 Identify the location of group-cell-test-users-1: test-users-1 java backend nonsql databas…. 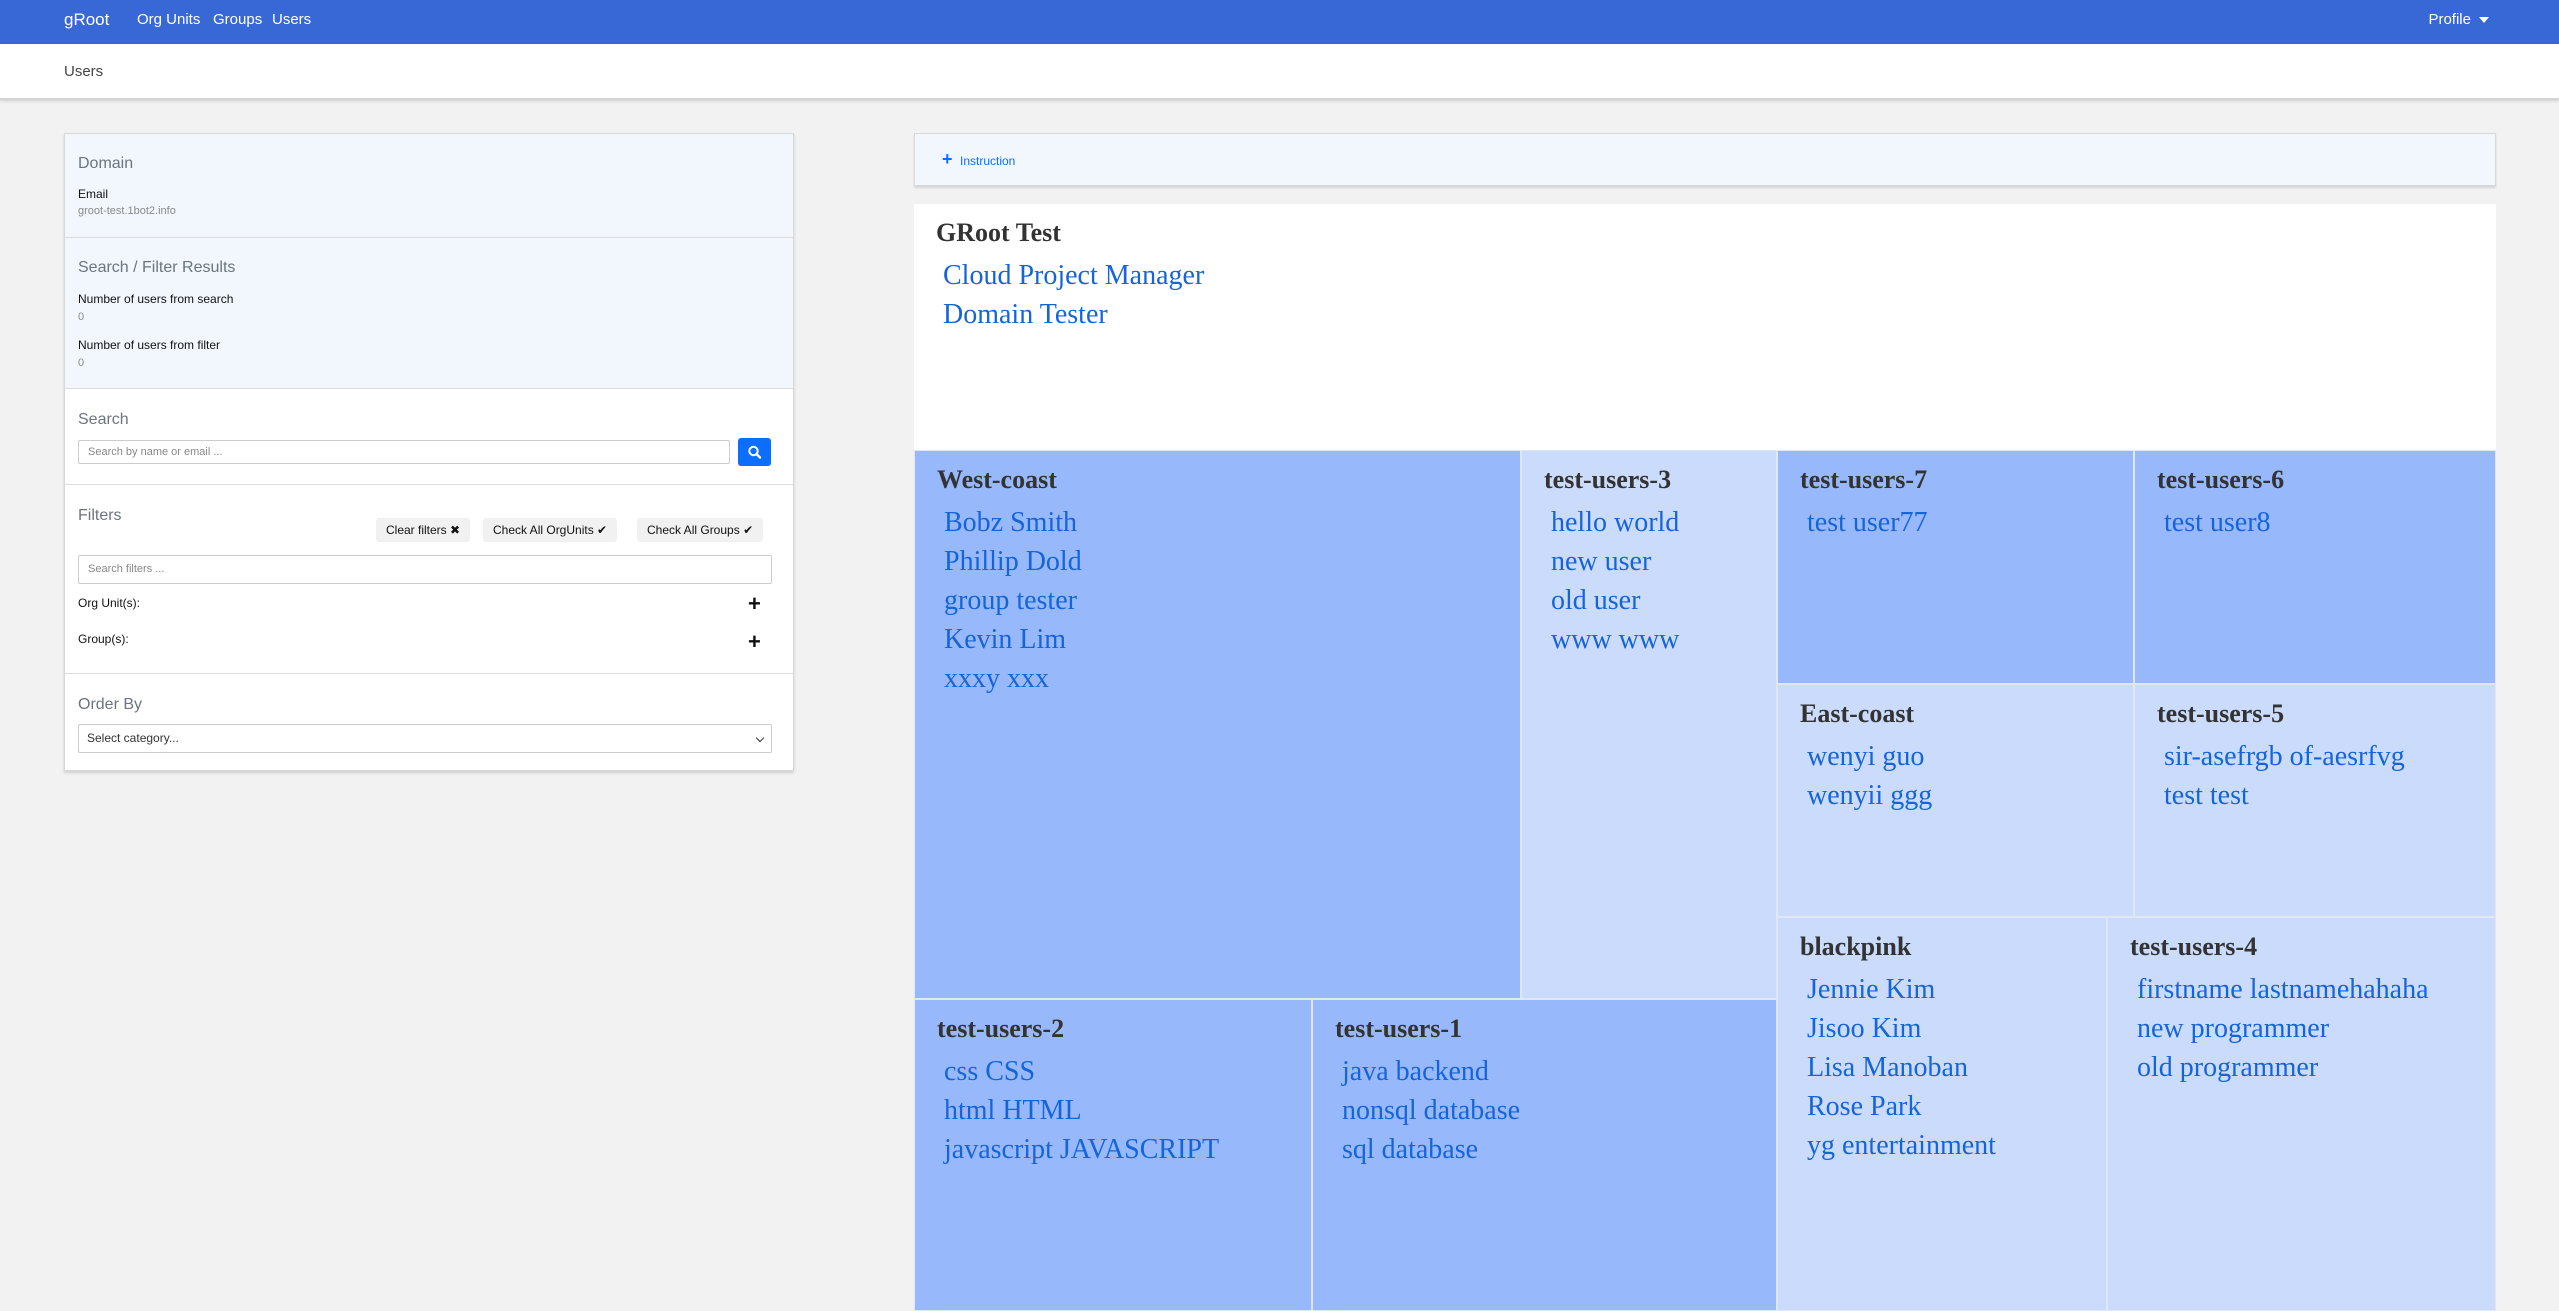
(1544, 1155).